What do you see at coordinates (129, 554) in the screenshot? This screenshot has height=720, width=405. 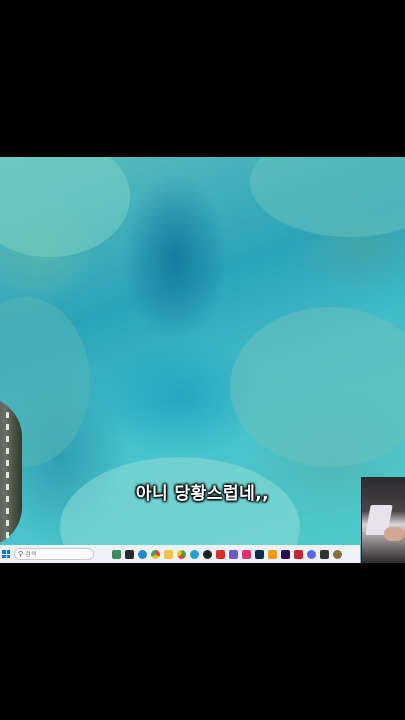 I see `taskview-icon` at bounding box center [129, 554].